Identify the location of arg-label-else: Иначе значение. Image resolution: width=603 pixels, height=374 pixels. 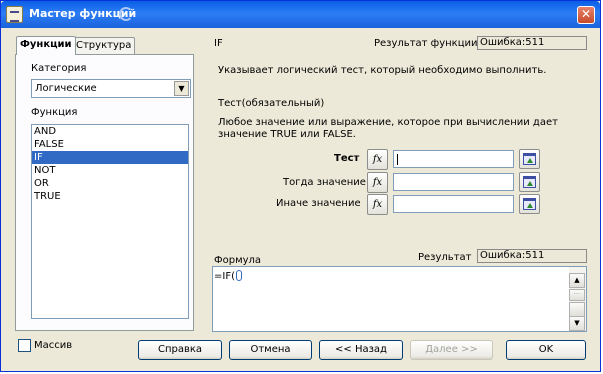
(318, 203).